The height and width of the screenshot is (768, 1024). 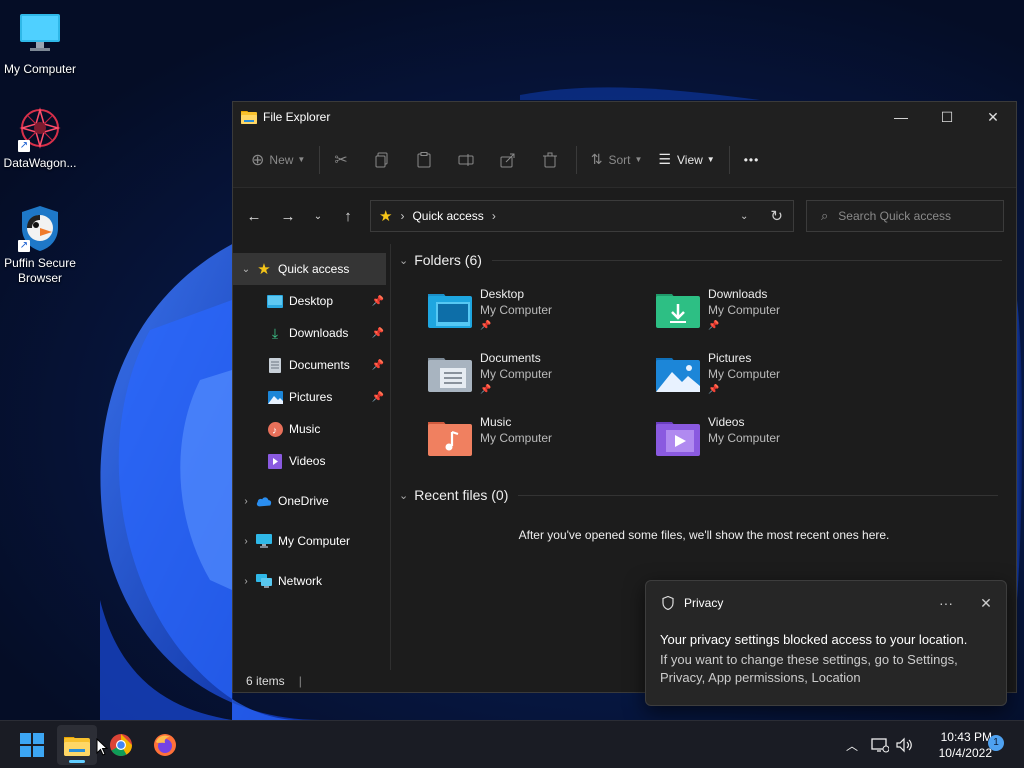 What do you see at coordinates (340, 160) in the screenshot?
I see `cut-button: ✂` at bounding box center [340, 160].